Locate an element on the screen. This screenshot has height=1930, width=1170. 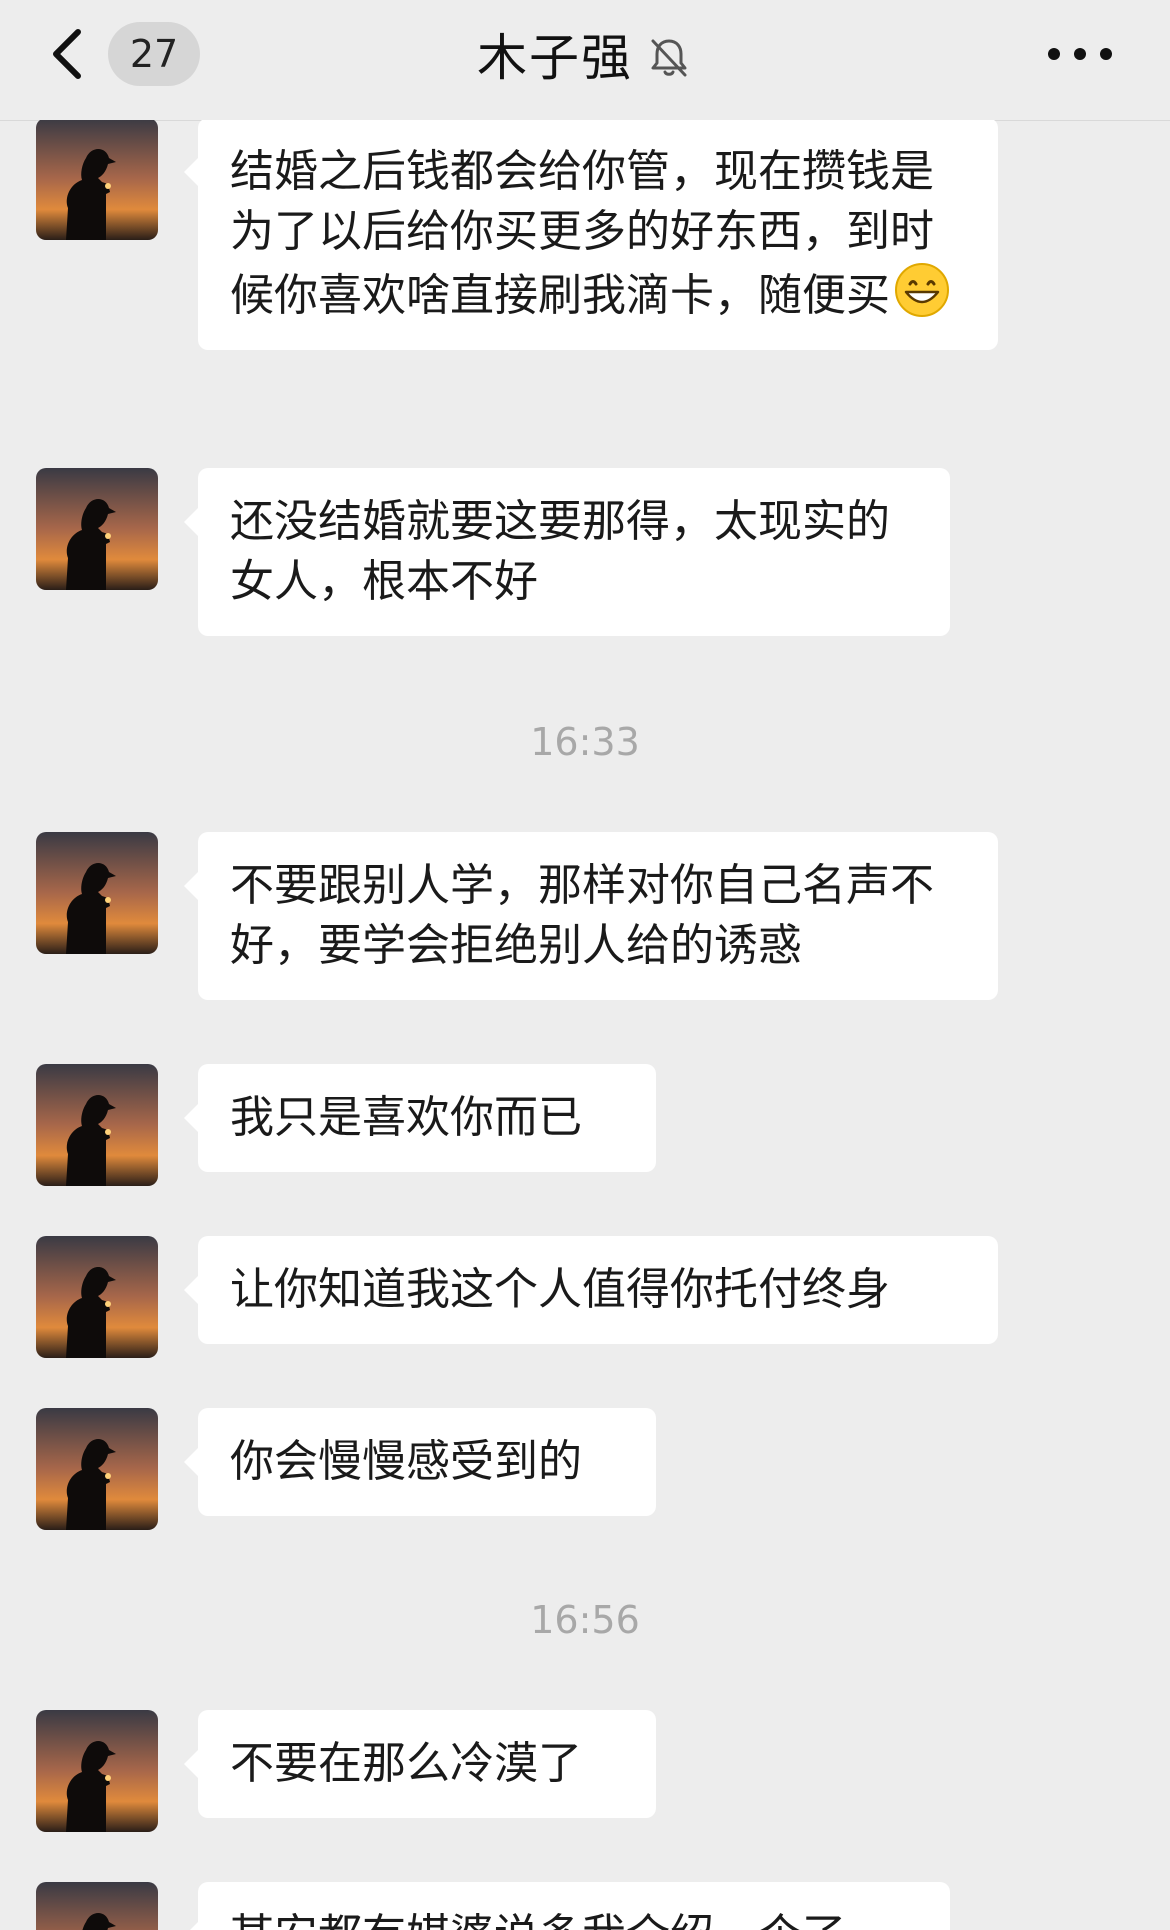
ellipsis-icon is located at coordinates (1080, 54).